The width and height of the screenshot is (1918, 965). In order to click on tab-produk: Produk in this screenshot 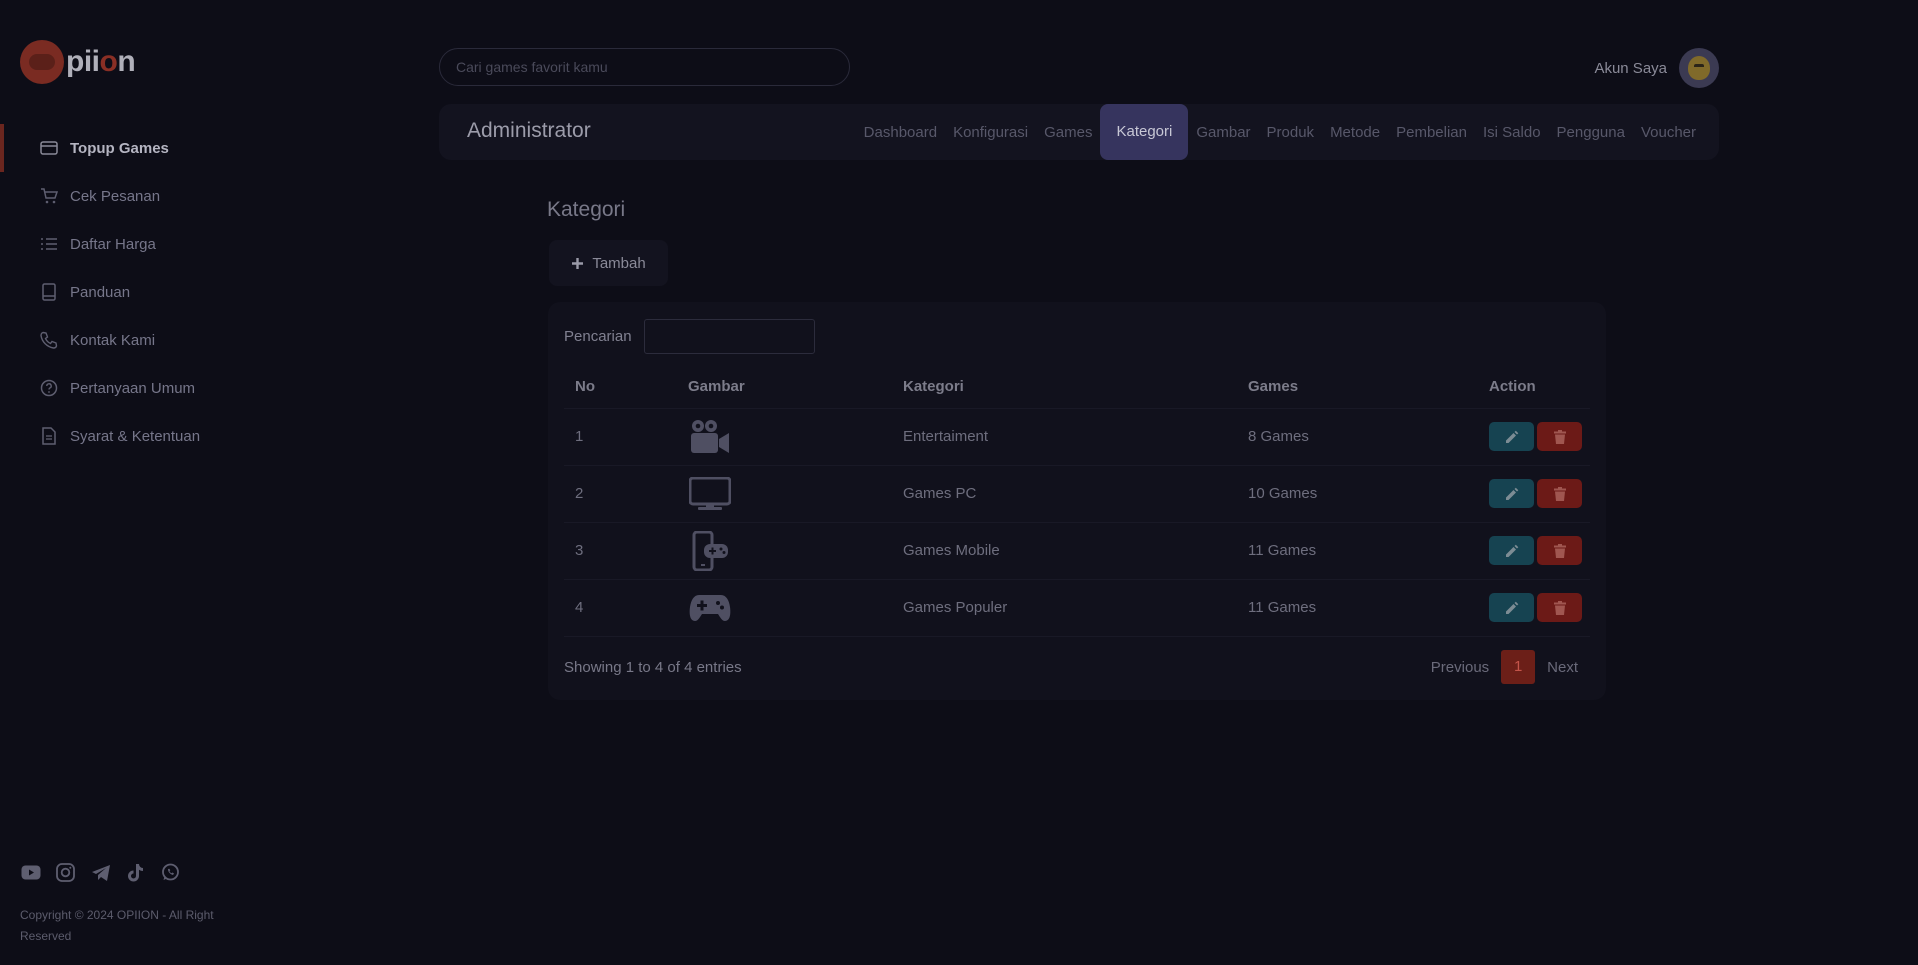, I will do `click(1291, 132)`.